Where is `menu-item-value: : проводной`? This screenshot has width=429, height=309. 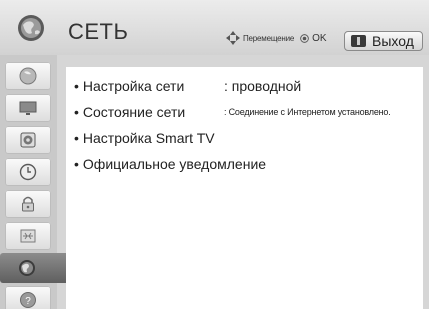
menu-item-value: : проводной is located at coordinates (263, 86).